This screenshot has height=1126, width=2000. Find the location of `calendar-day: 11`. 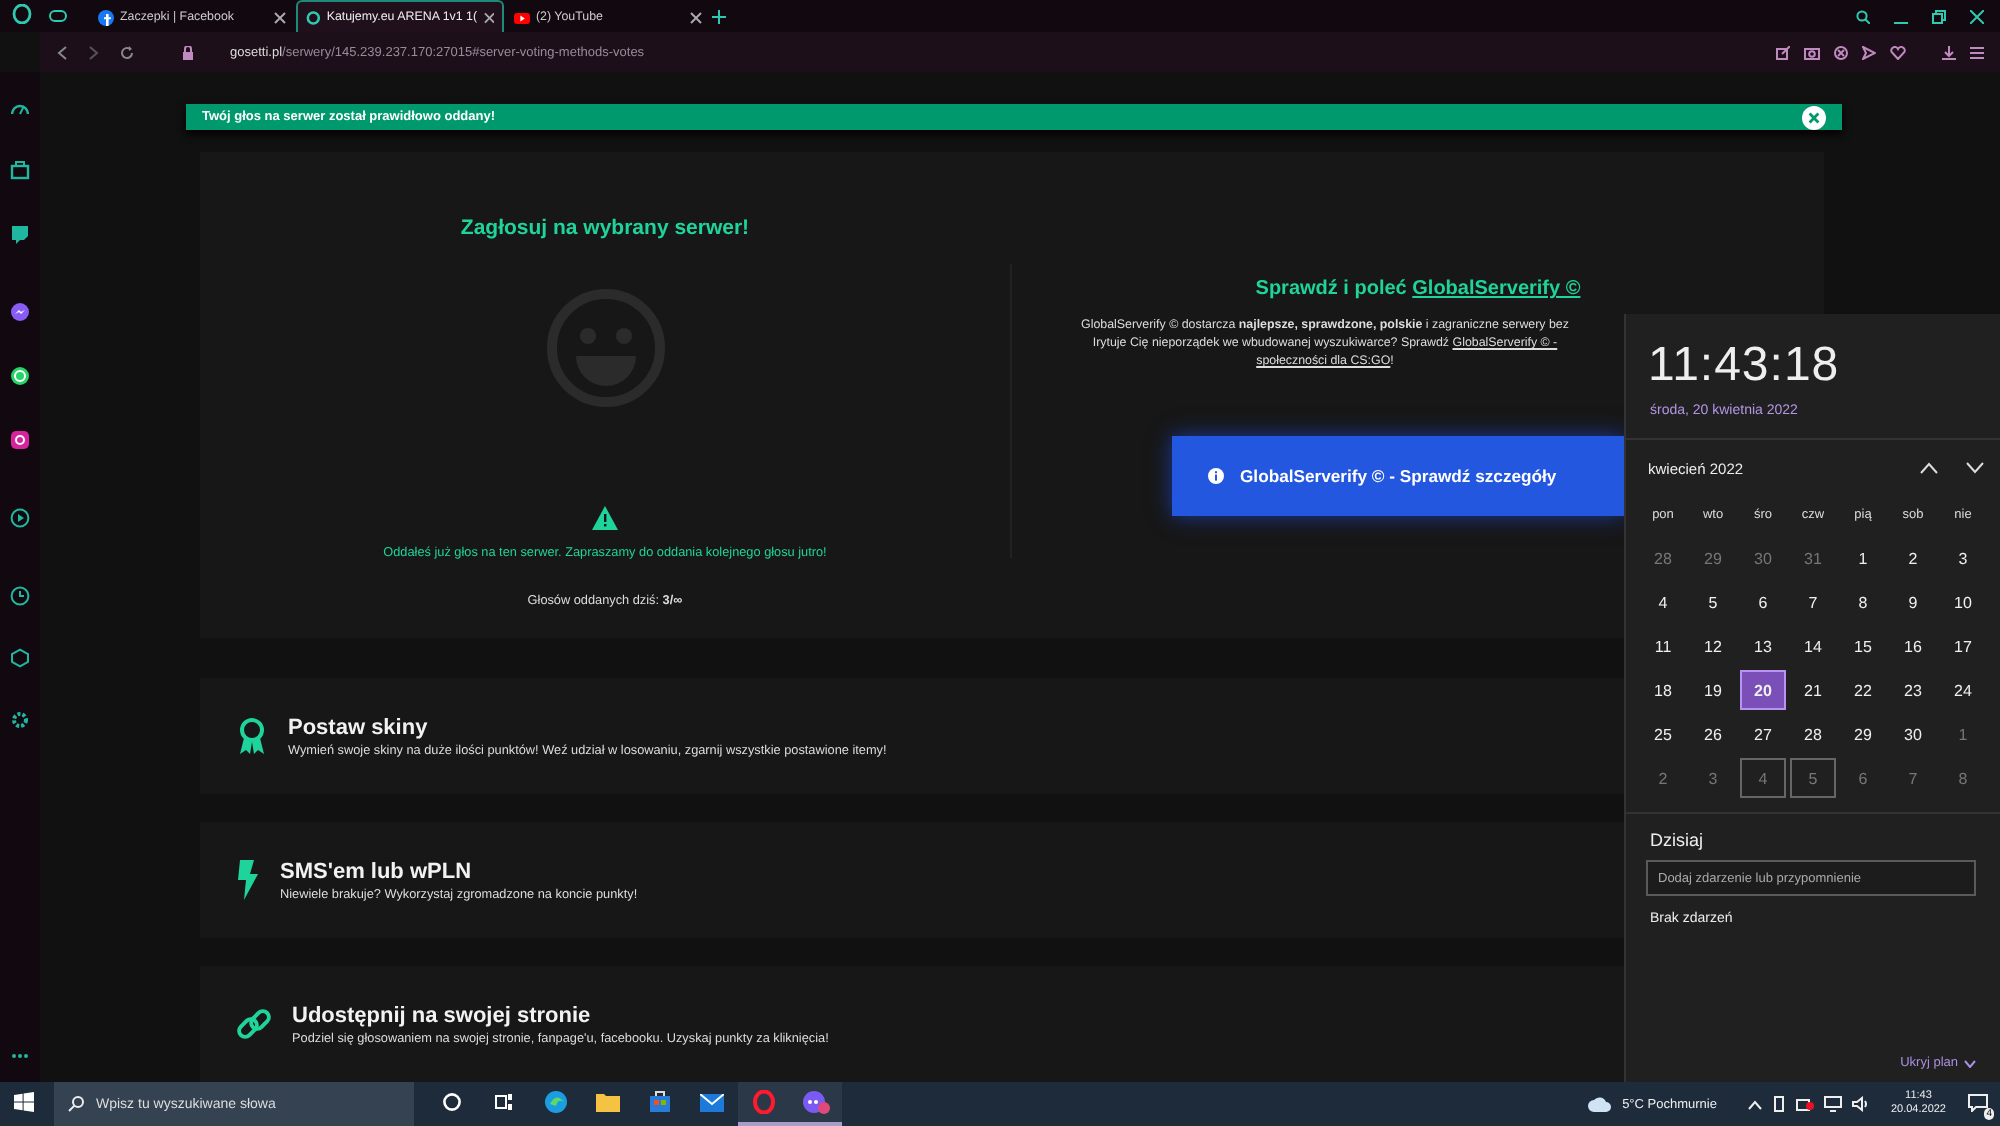

calendar-day: 11 is located at coordinates (1663, 646).